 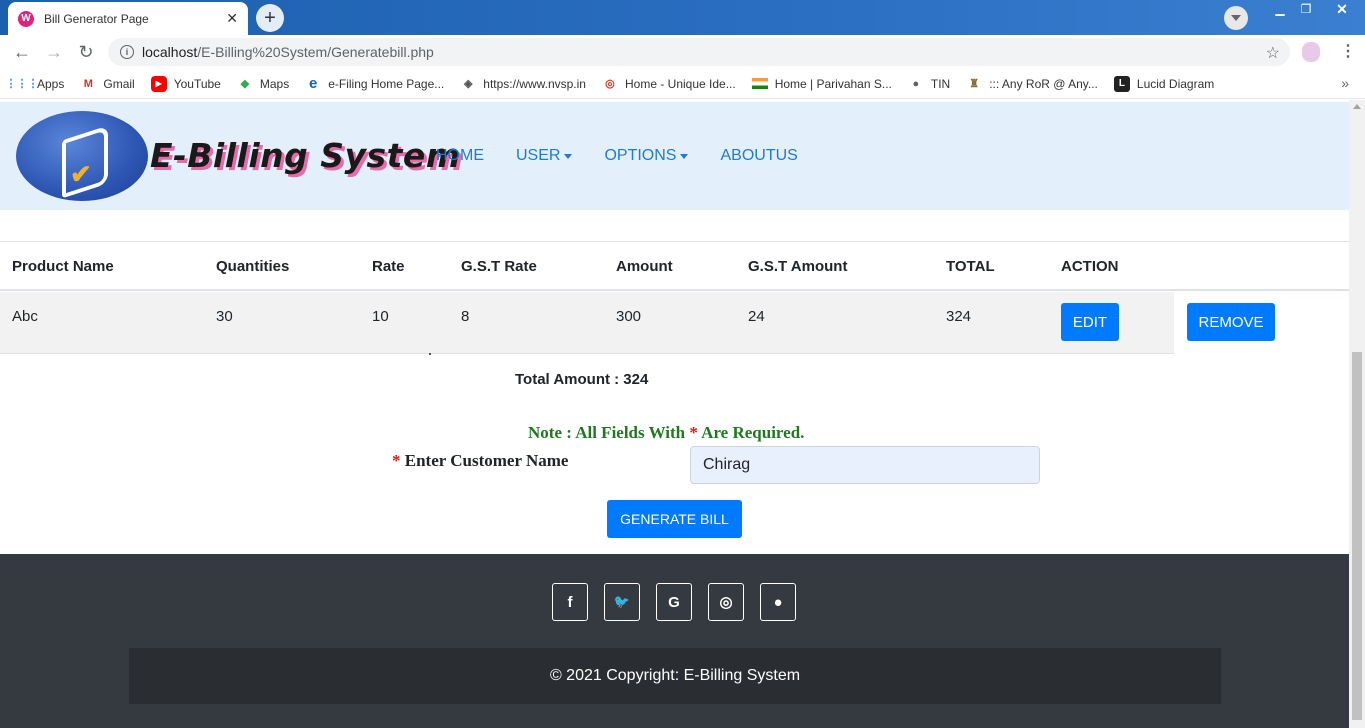 I want to click on browser-tab: W Bill Generator Page ✕, so click(x=128, y=18).